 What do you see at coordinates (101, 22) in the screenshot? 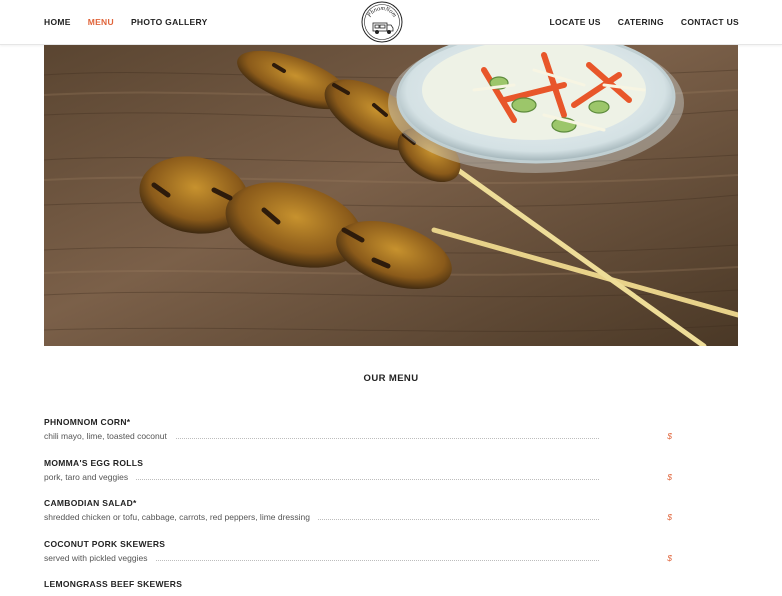
I see `nav-menu-link: MENU` at bounding box center [101, 22].